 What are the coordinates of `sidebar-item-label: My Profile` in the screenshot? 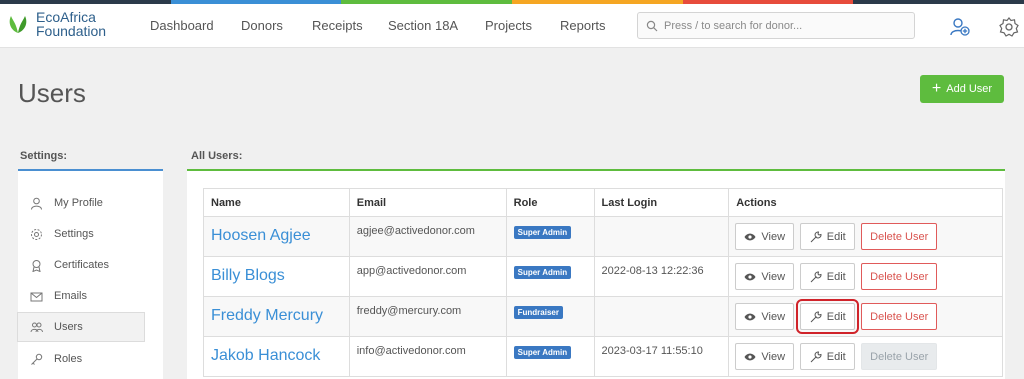 It's located at (78, 203).